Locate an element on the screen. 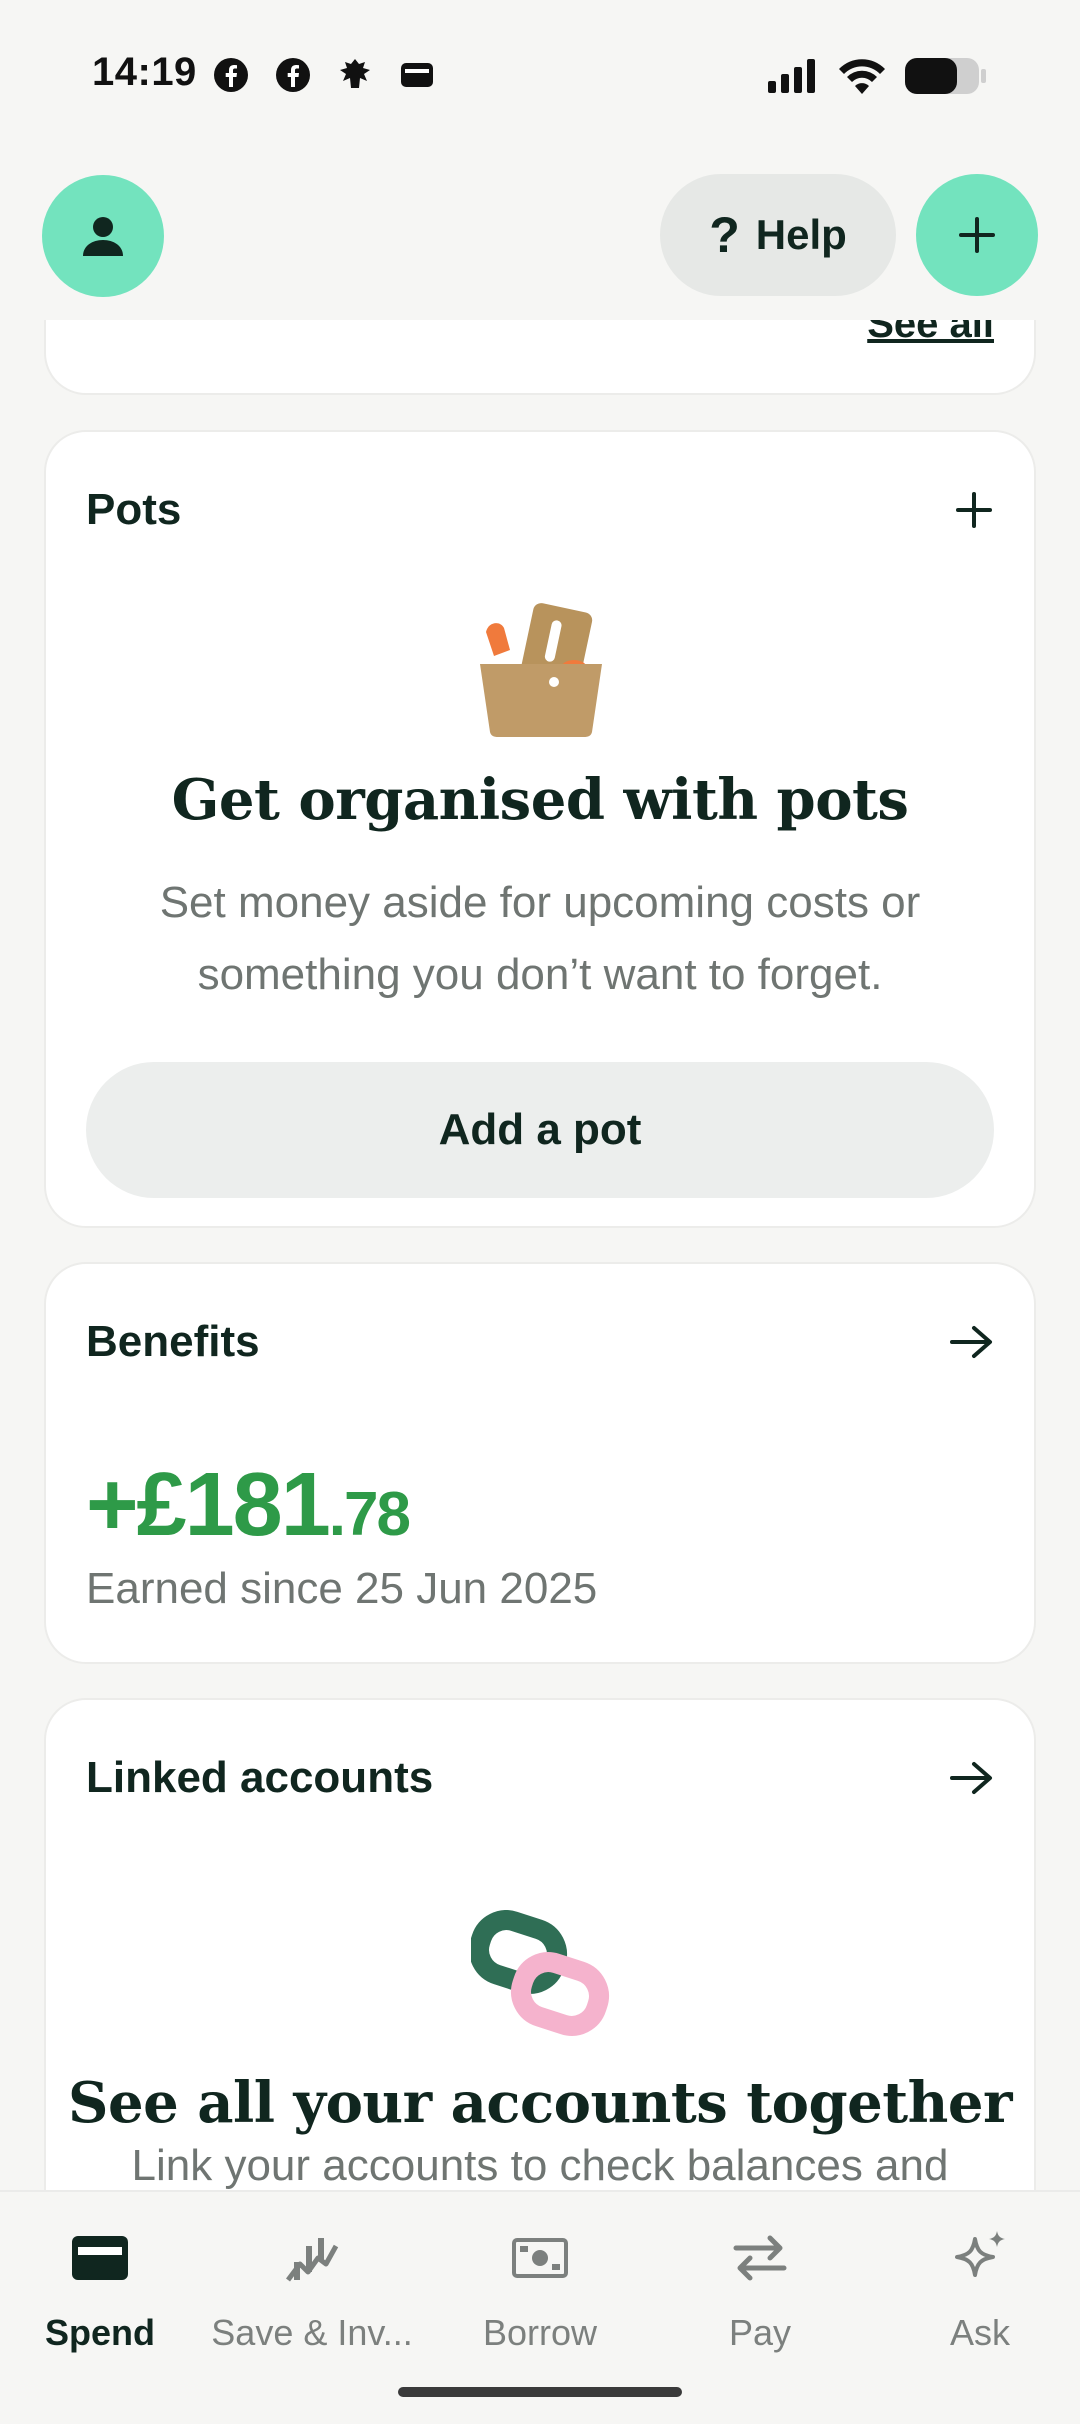 This screenshot has width=1080, height=2424. help-label: Help is located at coordinates (801, 234).